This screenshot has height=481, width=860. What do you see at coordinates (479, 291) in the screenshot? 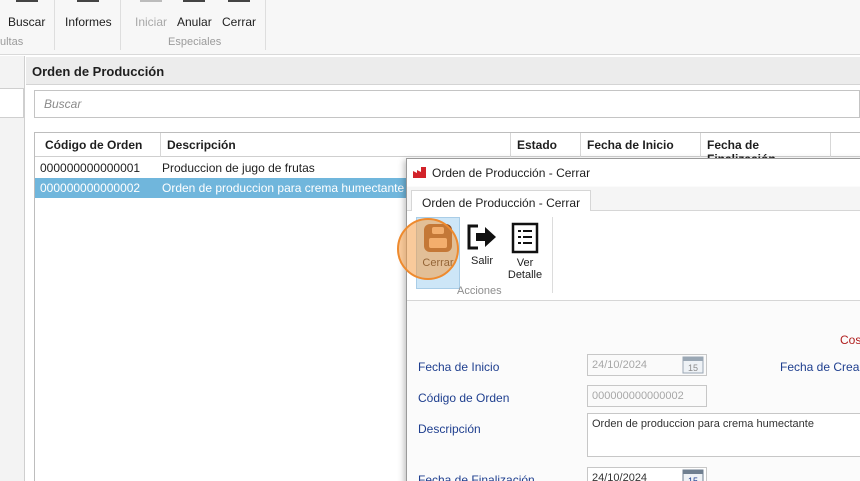
I see `acciones-group-label: Acciones` at bounding box center [479, 291].